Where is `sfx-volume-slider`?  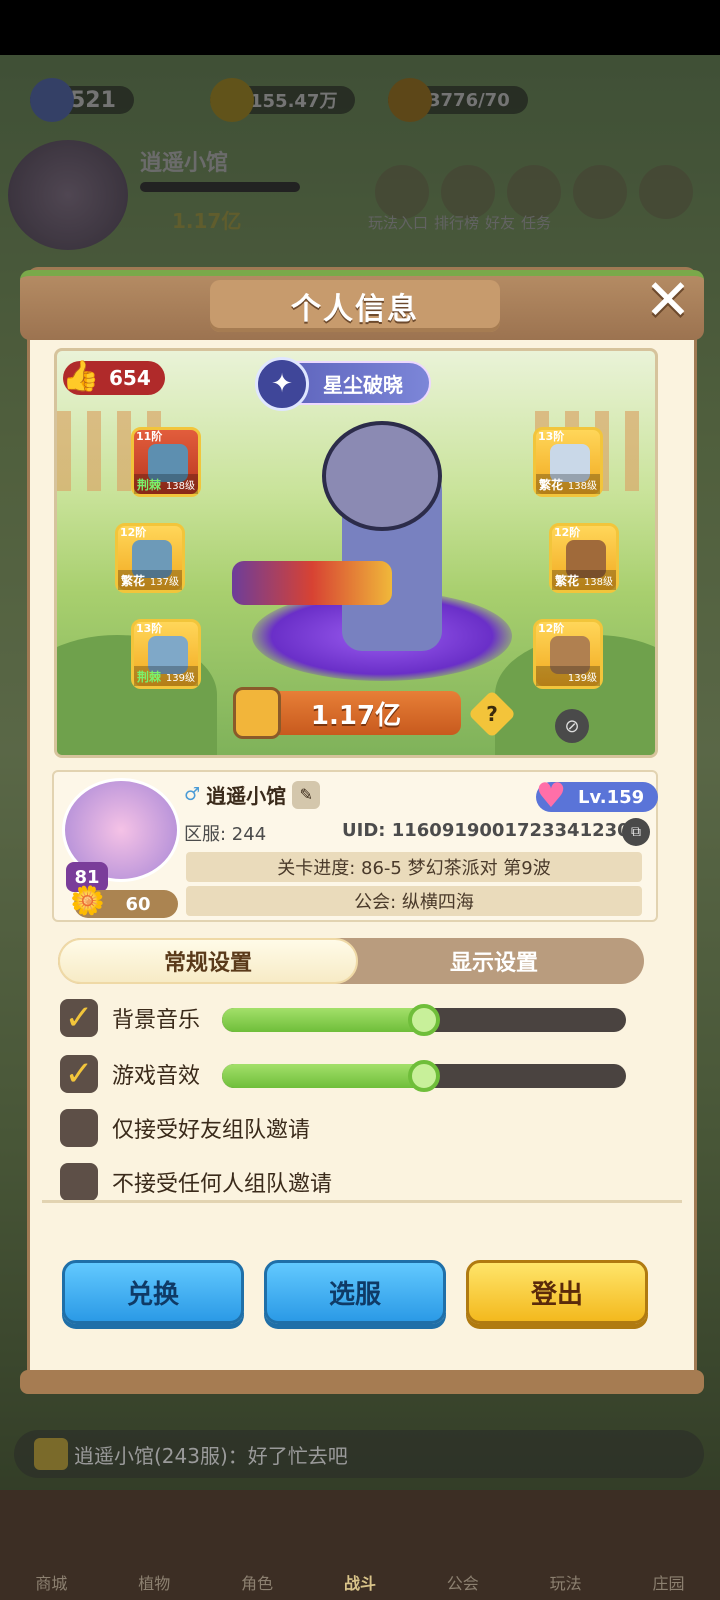 sfx-volume-slider is located at coordinates (424, 1076).